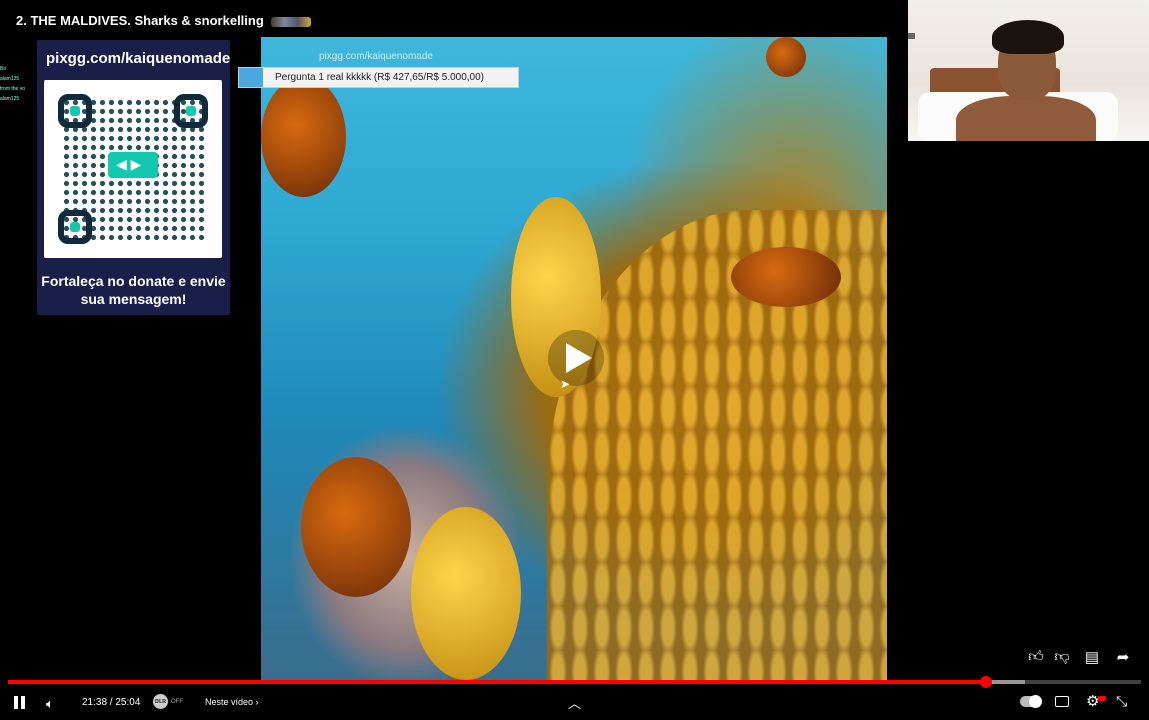  What do you see at coordinates (497, 682) in the screenshot?
I see `progress-played` at bounding box center [497, 682].